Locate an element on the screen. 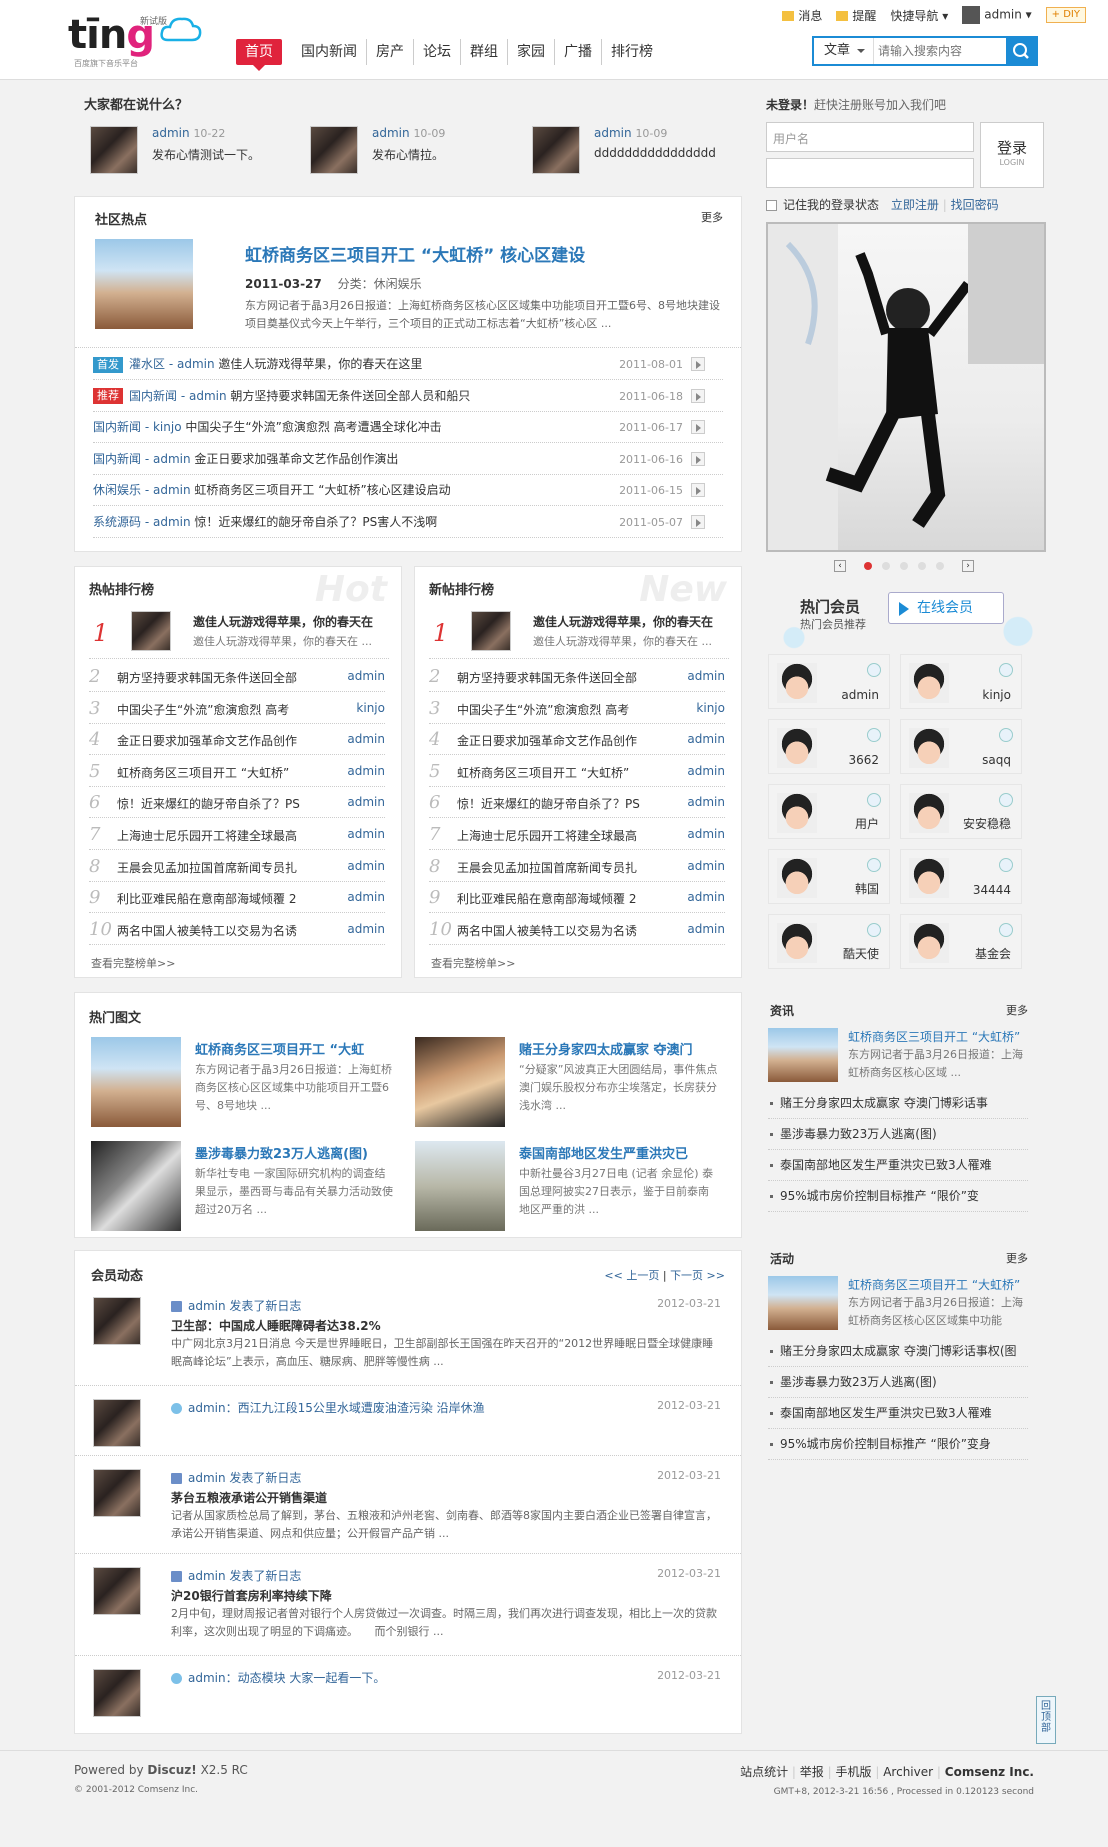 The height and width of the screenshot is (1847, 1108). nav-home-space: 家园 is located at coordinates (531, 52).